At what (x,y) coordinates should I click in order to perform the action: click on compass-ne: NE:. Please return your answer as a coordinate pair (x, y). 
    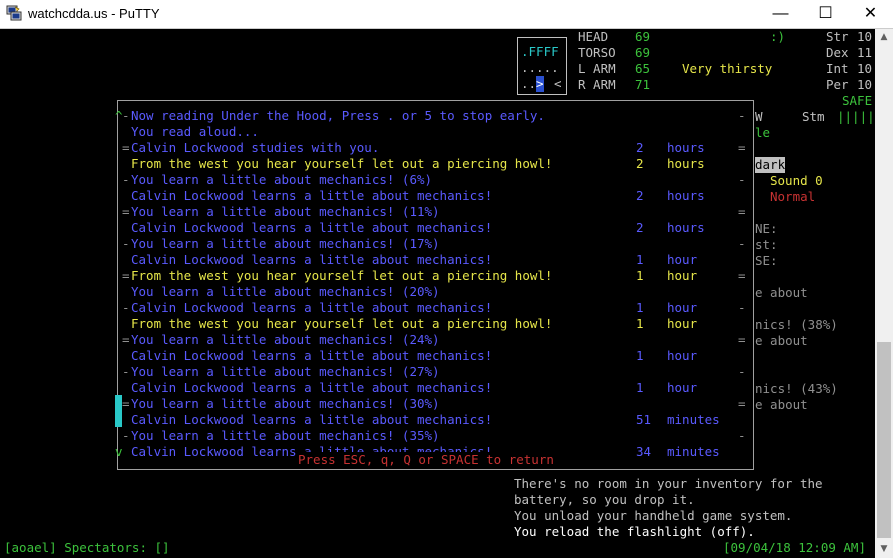
    Looking at the image, I should click on (766, 228).